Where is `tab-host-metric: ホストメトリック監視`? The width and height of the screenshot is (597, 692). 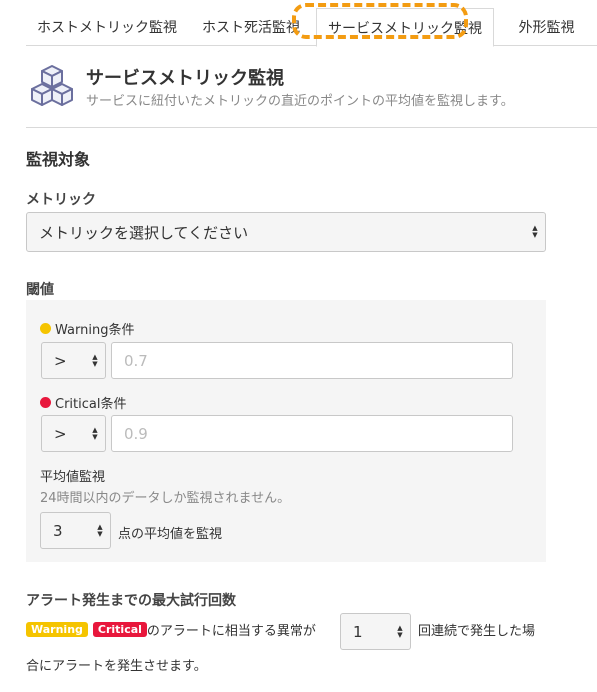 tab-host-metric: ホストメトリック監視 is located at coordinates (107, 27).